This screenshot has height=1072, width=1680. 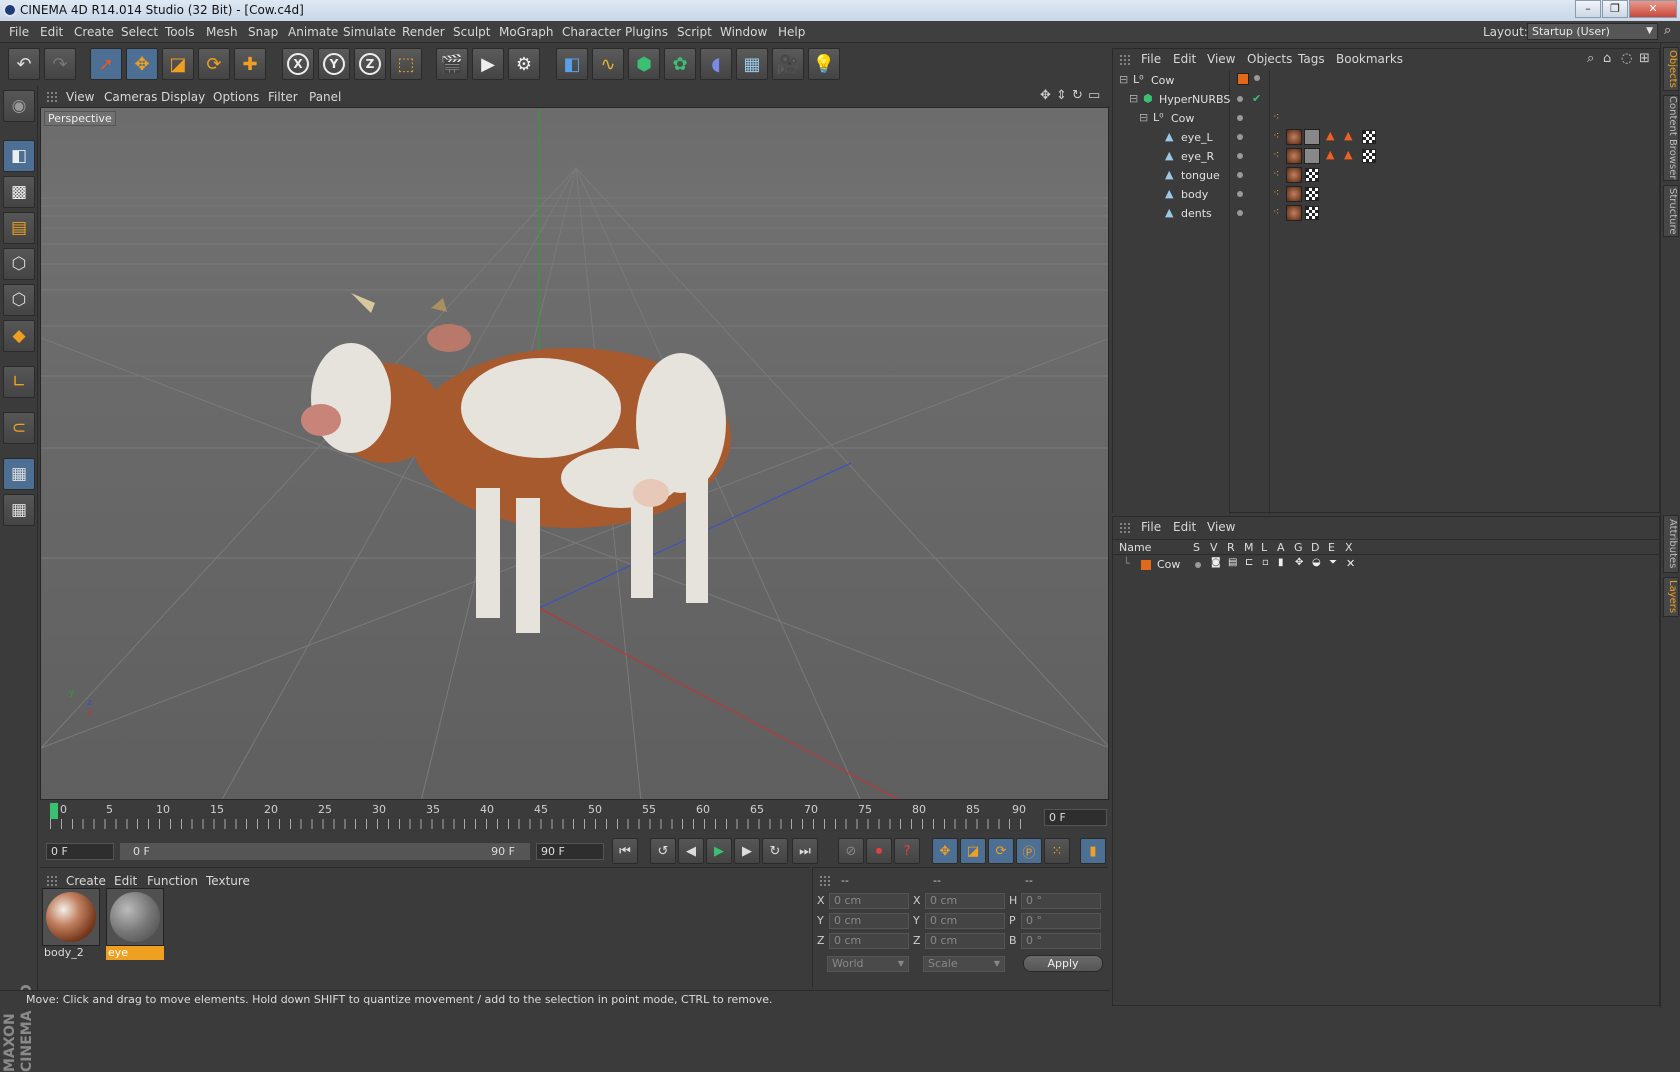 What do you see at coordinates (791, 32) in the screenshot?
I see `menu-help: Help` at bounding box center [791, 32].